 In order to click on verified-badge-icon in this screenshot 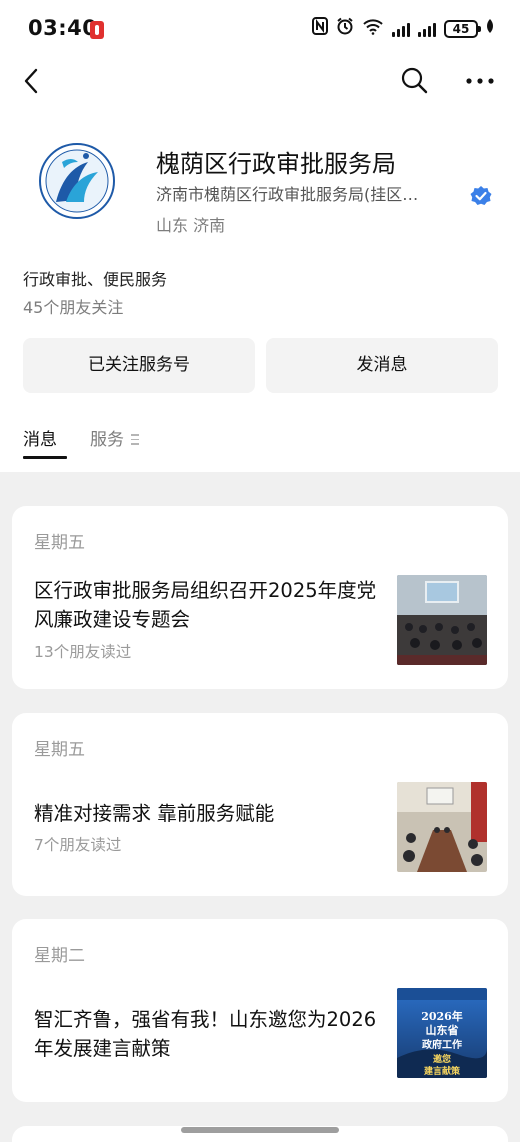, I will do `click(481, 196)`.